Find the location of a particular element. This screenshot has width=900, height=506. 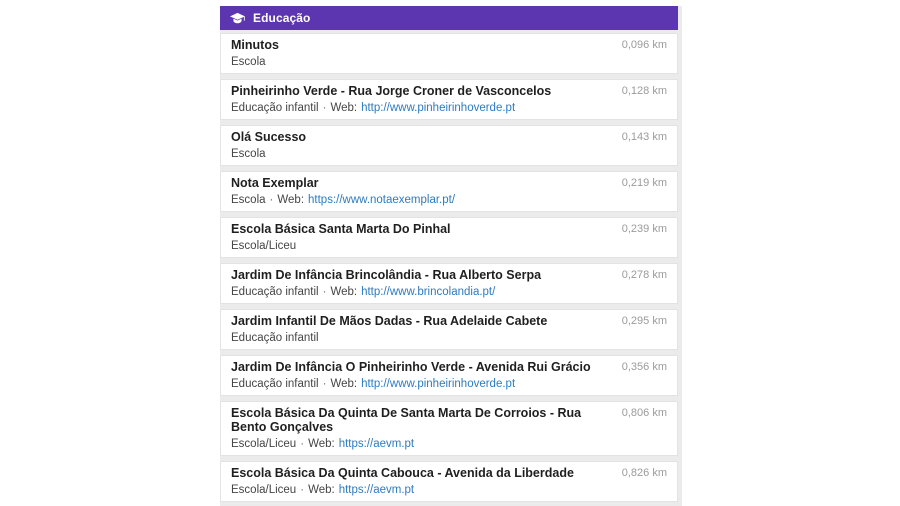

list-item-header: Nota Exemplar 0,219 km is located at coordinates (449, 183).